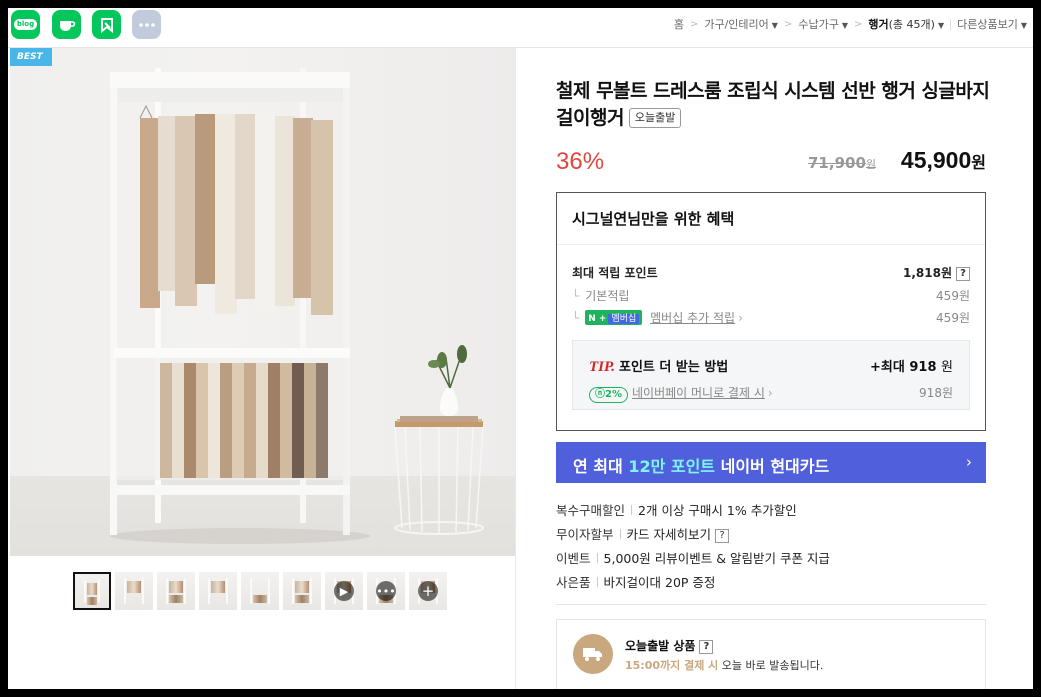  I want to click on keep-bookmark-icon, so click(106, 25).